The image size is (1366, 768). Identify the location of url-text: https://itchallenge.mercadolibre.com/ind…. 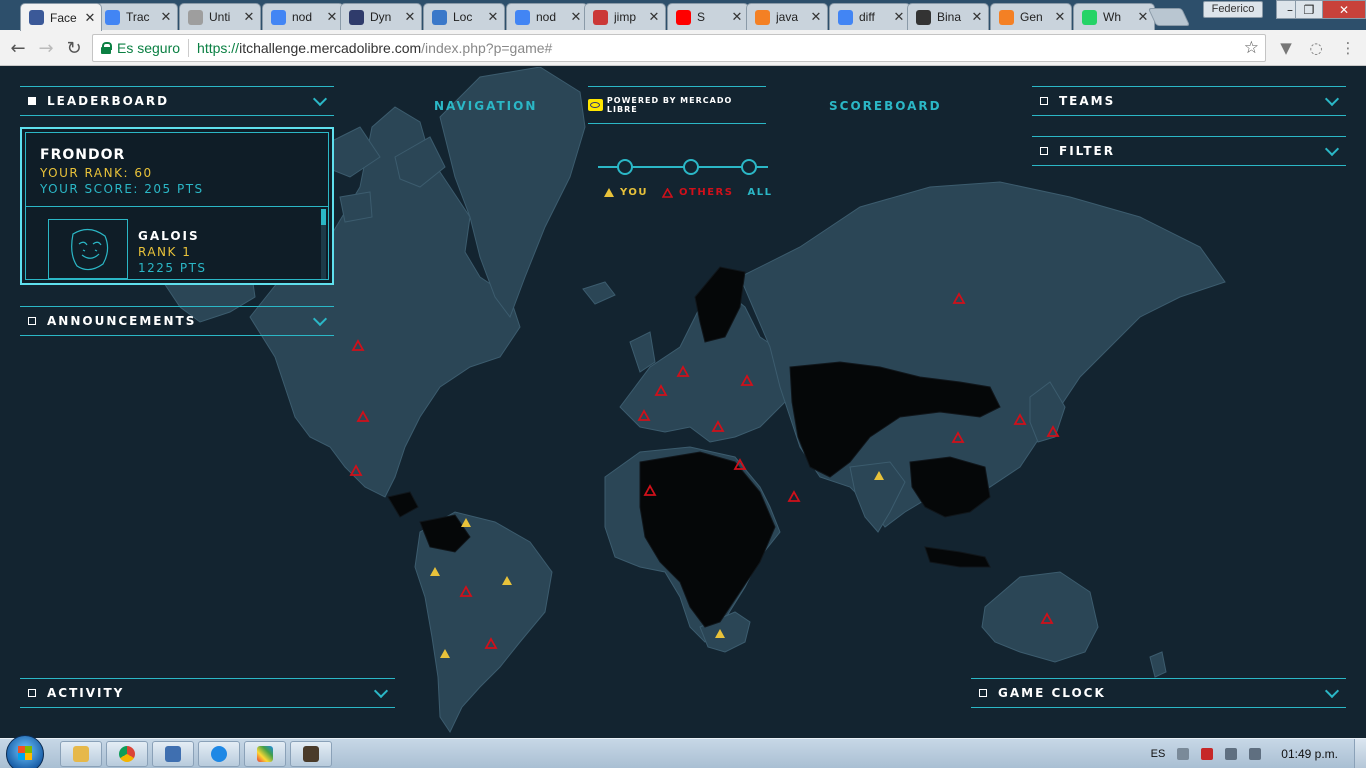
(374, 48).